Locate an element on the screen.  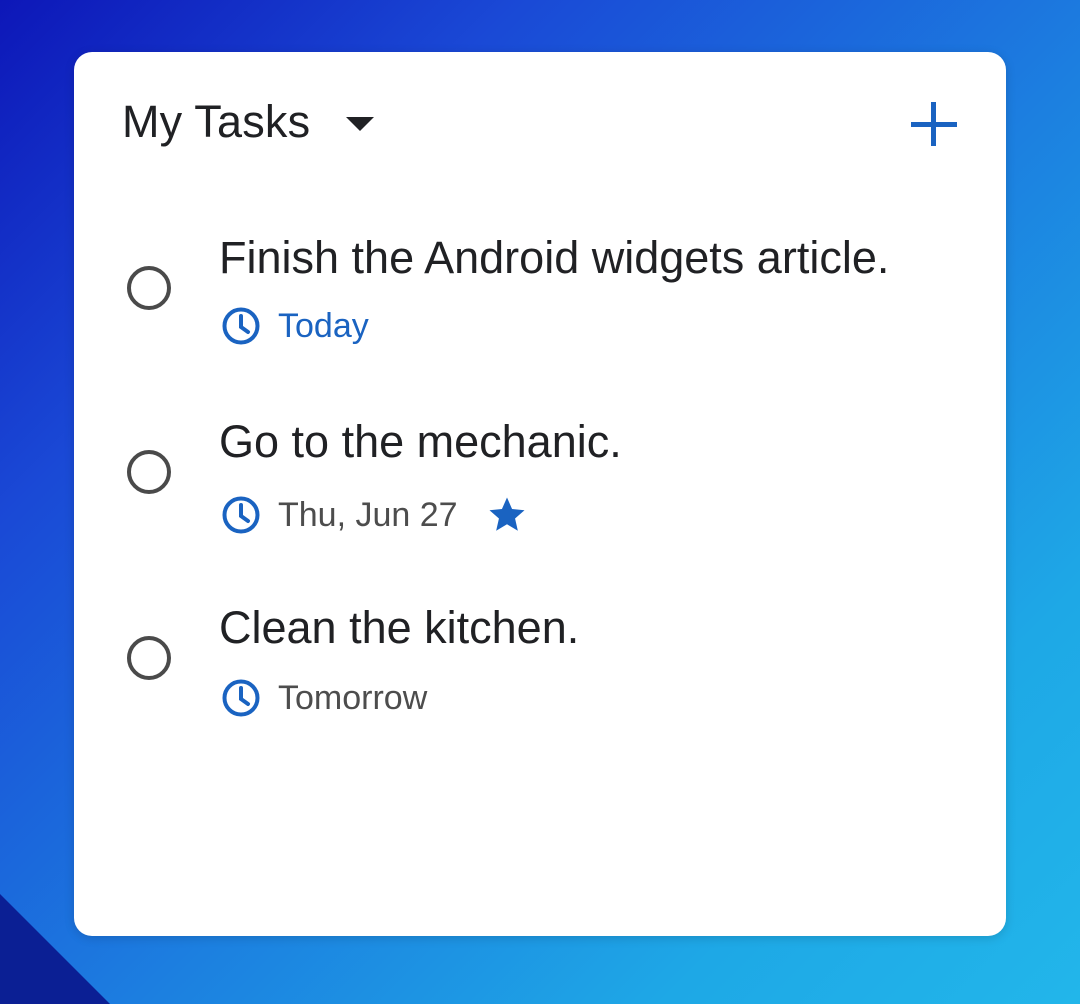
widget-title: My Tasks is located at coordinates (216, 121).